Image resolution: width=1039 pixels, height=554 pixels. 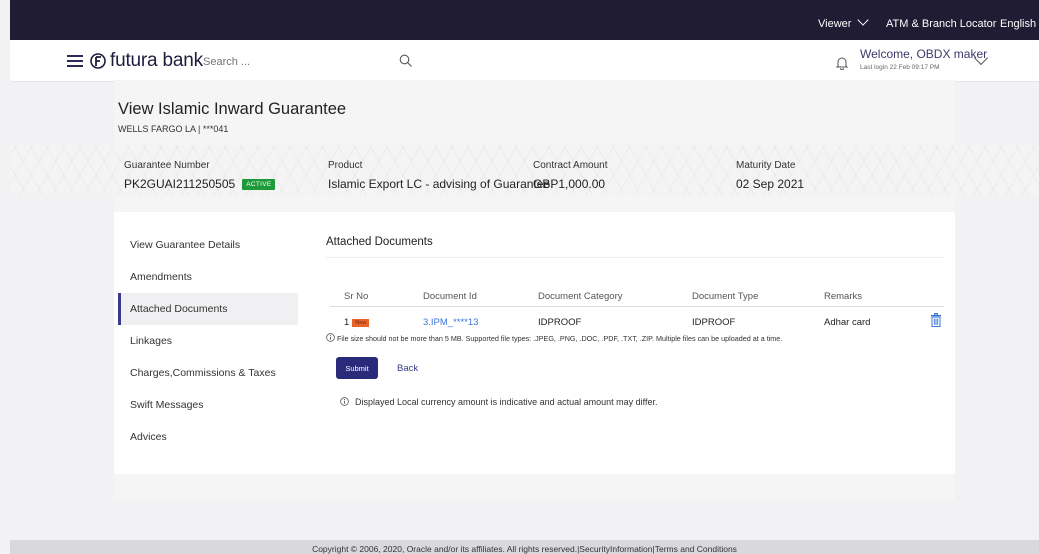 What do you see at coordinates (842, 63) in the screenshot?
I see `bell-icon` at bounding box center [842, 63].